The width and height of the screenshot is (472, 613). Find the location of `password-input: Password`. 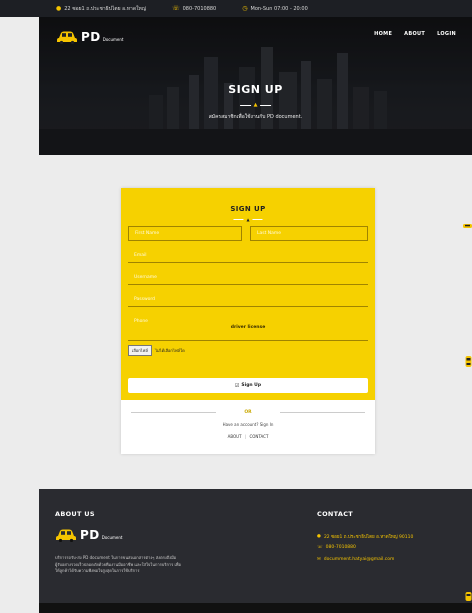

password-input: Password is located at coordinates (248, 299).